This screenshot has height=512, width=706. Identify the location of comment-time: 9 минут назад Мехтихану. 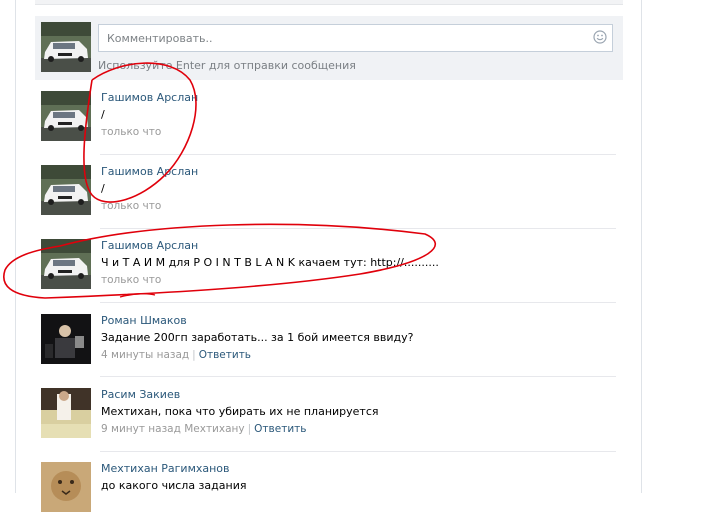
(173, 429).